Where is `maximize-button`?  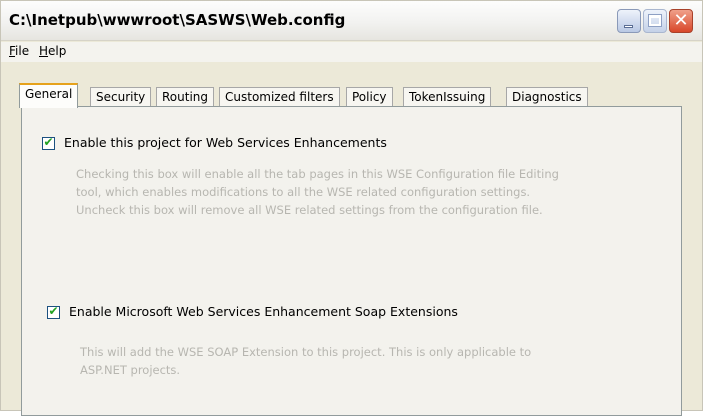
maximize-button is located at coordinates (655, 21).